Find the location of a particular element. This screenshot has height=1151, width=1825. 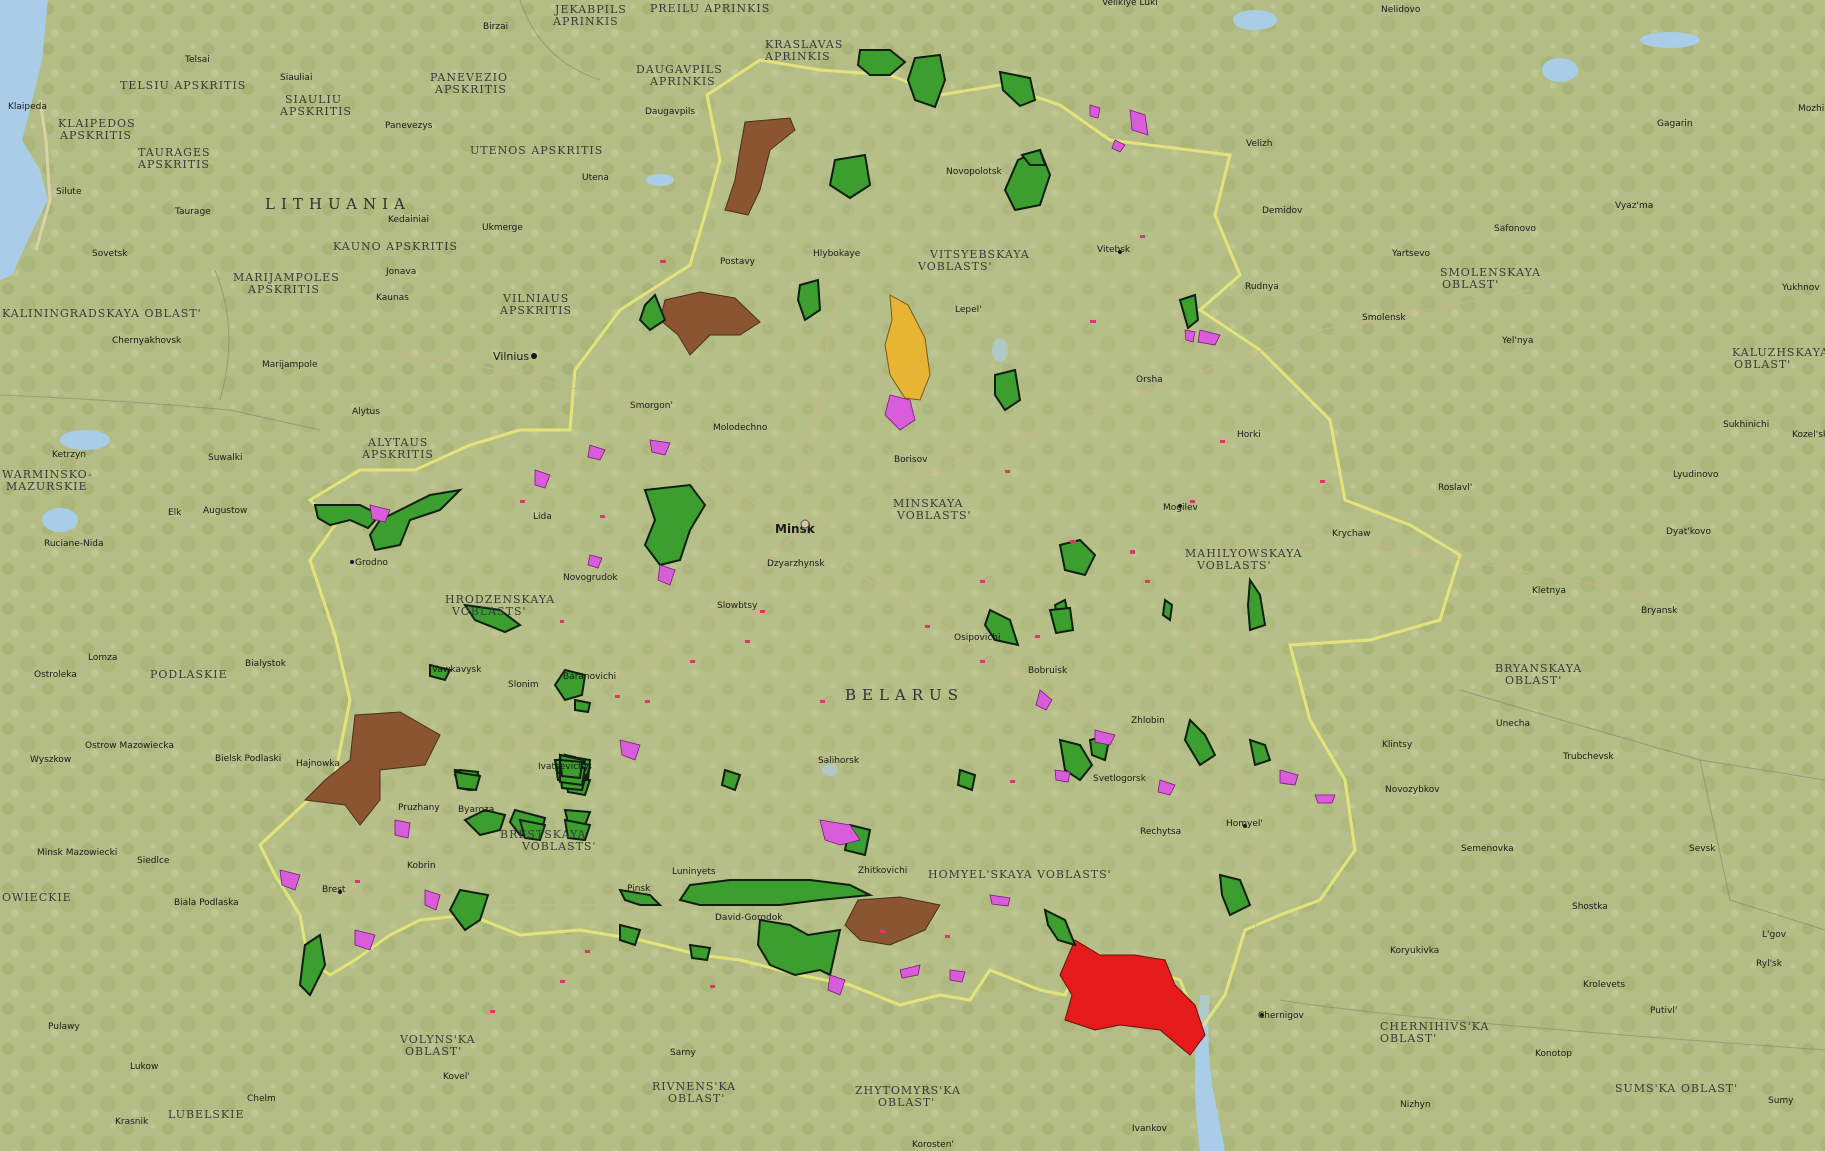

city-label: Ivankov is located at coordinates (1150, 1129).